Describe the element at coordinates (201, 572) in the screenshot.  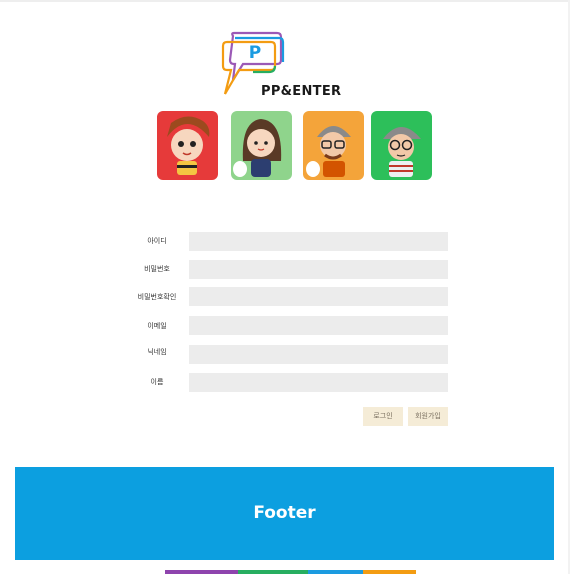
I see `bottom-bar-purple` at that location.